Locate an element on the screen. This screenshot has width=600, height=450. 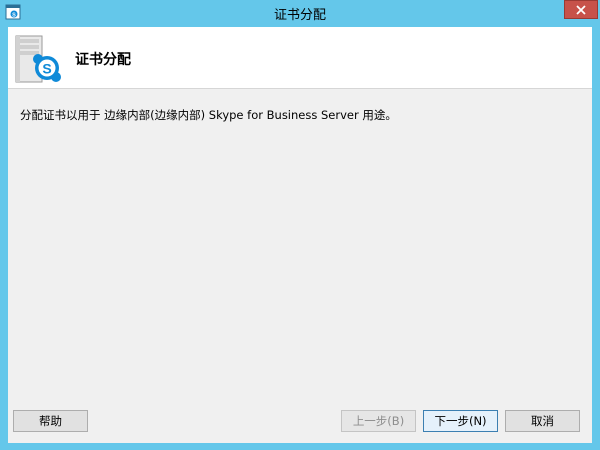
page-title: 证书分配 is located at coordinates (103, 60).